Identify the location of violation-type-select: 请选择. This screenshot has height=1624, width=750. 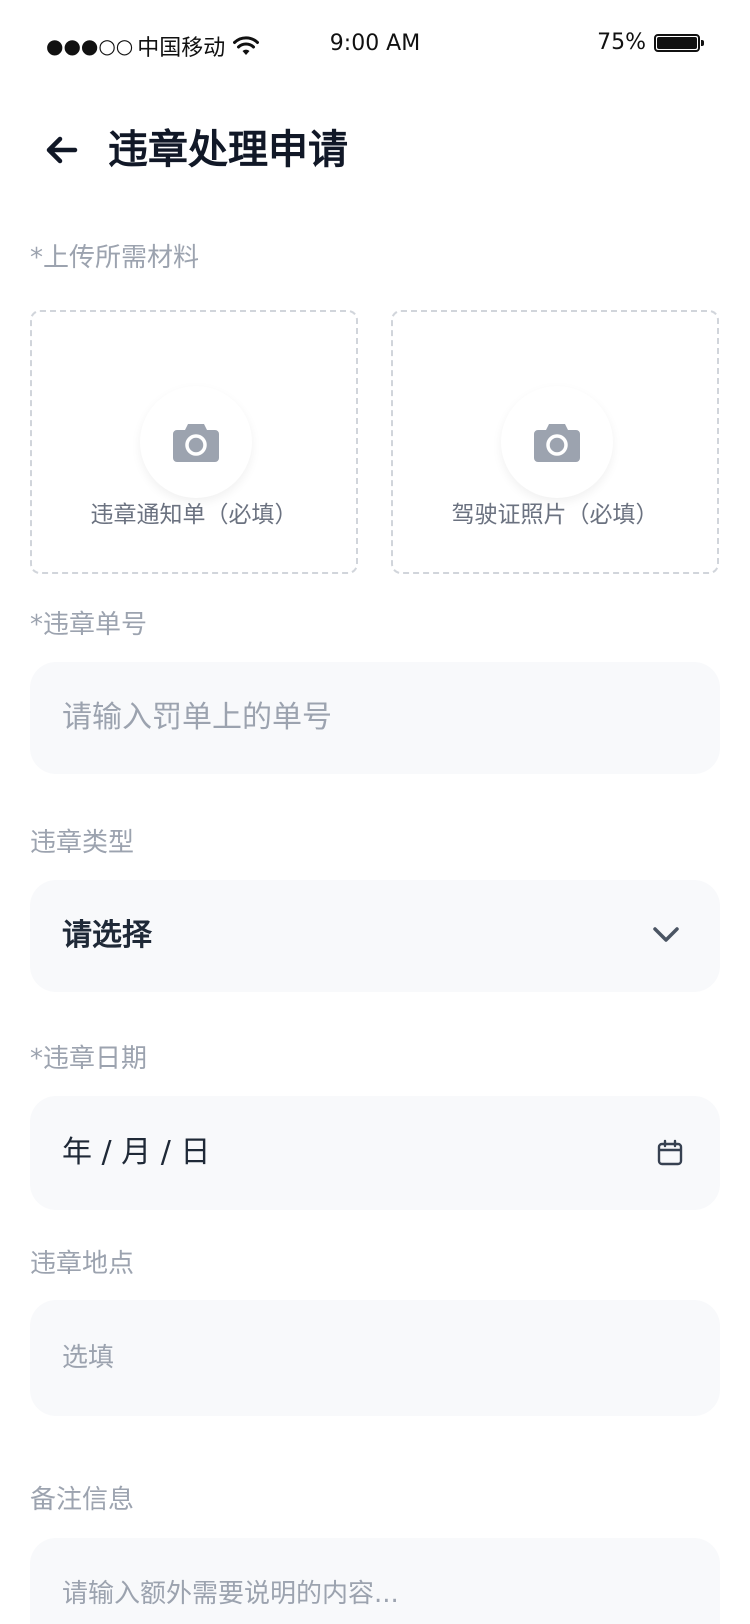
(375, 936).